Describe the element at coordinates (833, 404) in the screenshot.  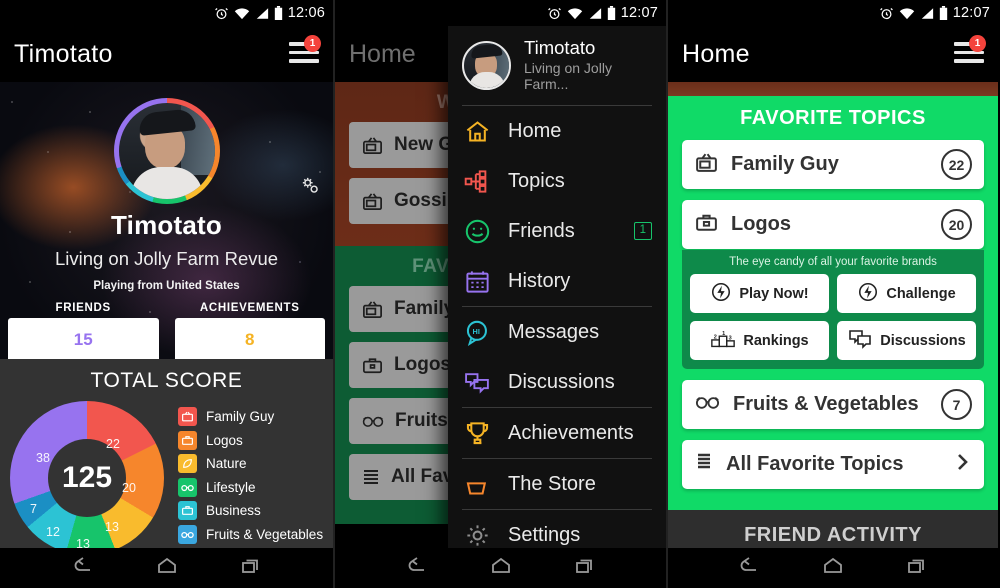
I see `topic-card-fruits-vegetables: Fruits & Vegetables 7` at that location.